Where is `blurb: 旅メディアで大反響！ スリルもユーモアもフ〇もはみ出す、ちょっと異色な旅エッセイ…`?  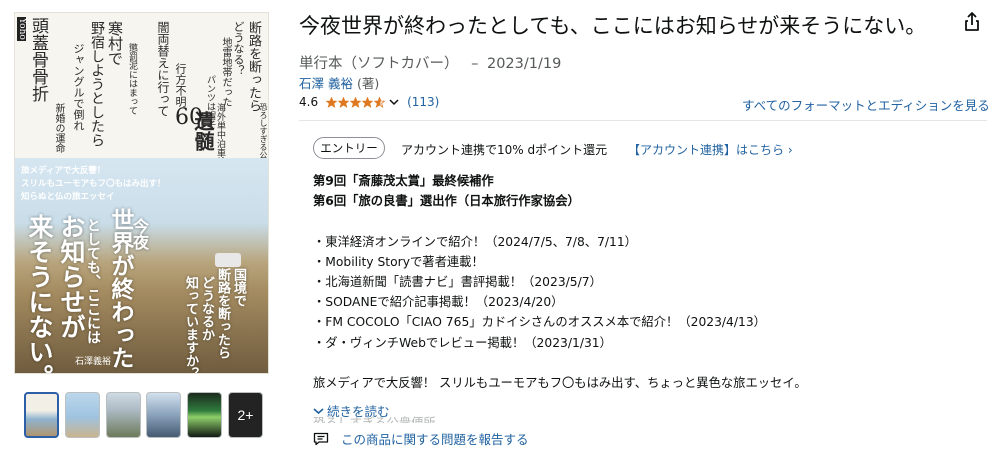 blurb: 旅メディアで大反響！ スリルもユーモアもフ〇もはみ出す、ちょっと異色な旅エッセイ… is located at coordinates (560, 382).